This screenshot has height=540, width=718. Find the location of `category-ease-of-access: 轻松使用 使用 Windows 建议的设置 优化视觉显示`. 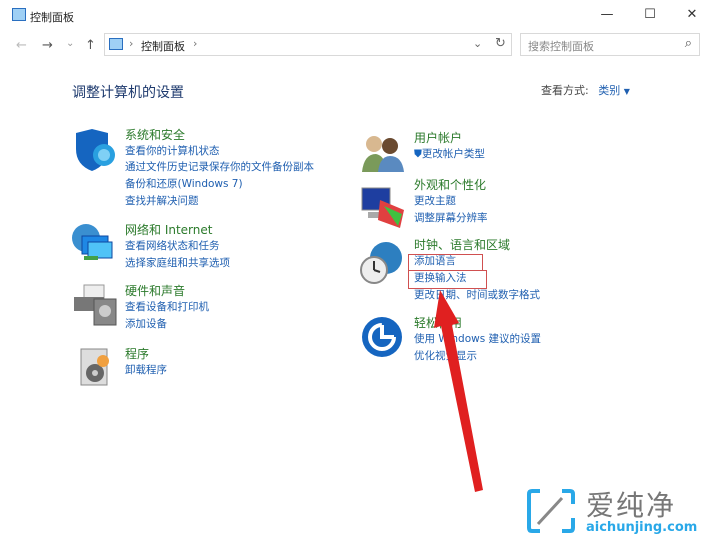

category-ease-of-access: 轻松使用 使用 Windows 建议的设置 优化视觉显示 is located at coordinates (477, 339).